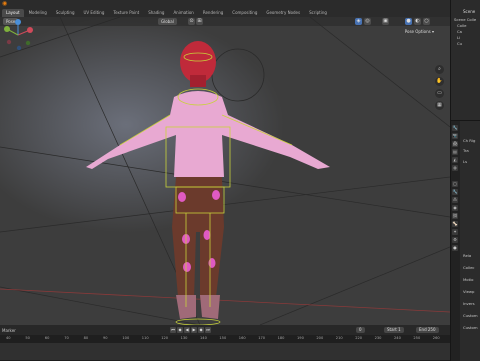 Image resolution: width=480 pixels, height=361 pixels. What do you see at coordinates (173, 330) in the screenshot?
I see `jump-start-icon: ⏮` at bounding box center [173, 330].